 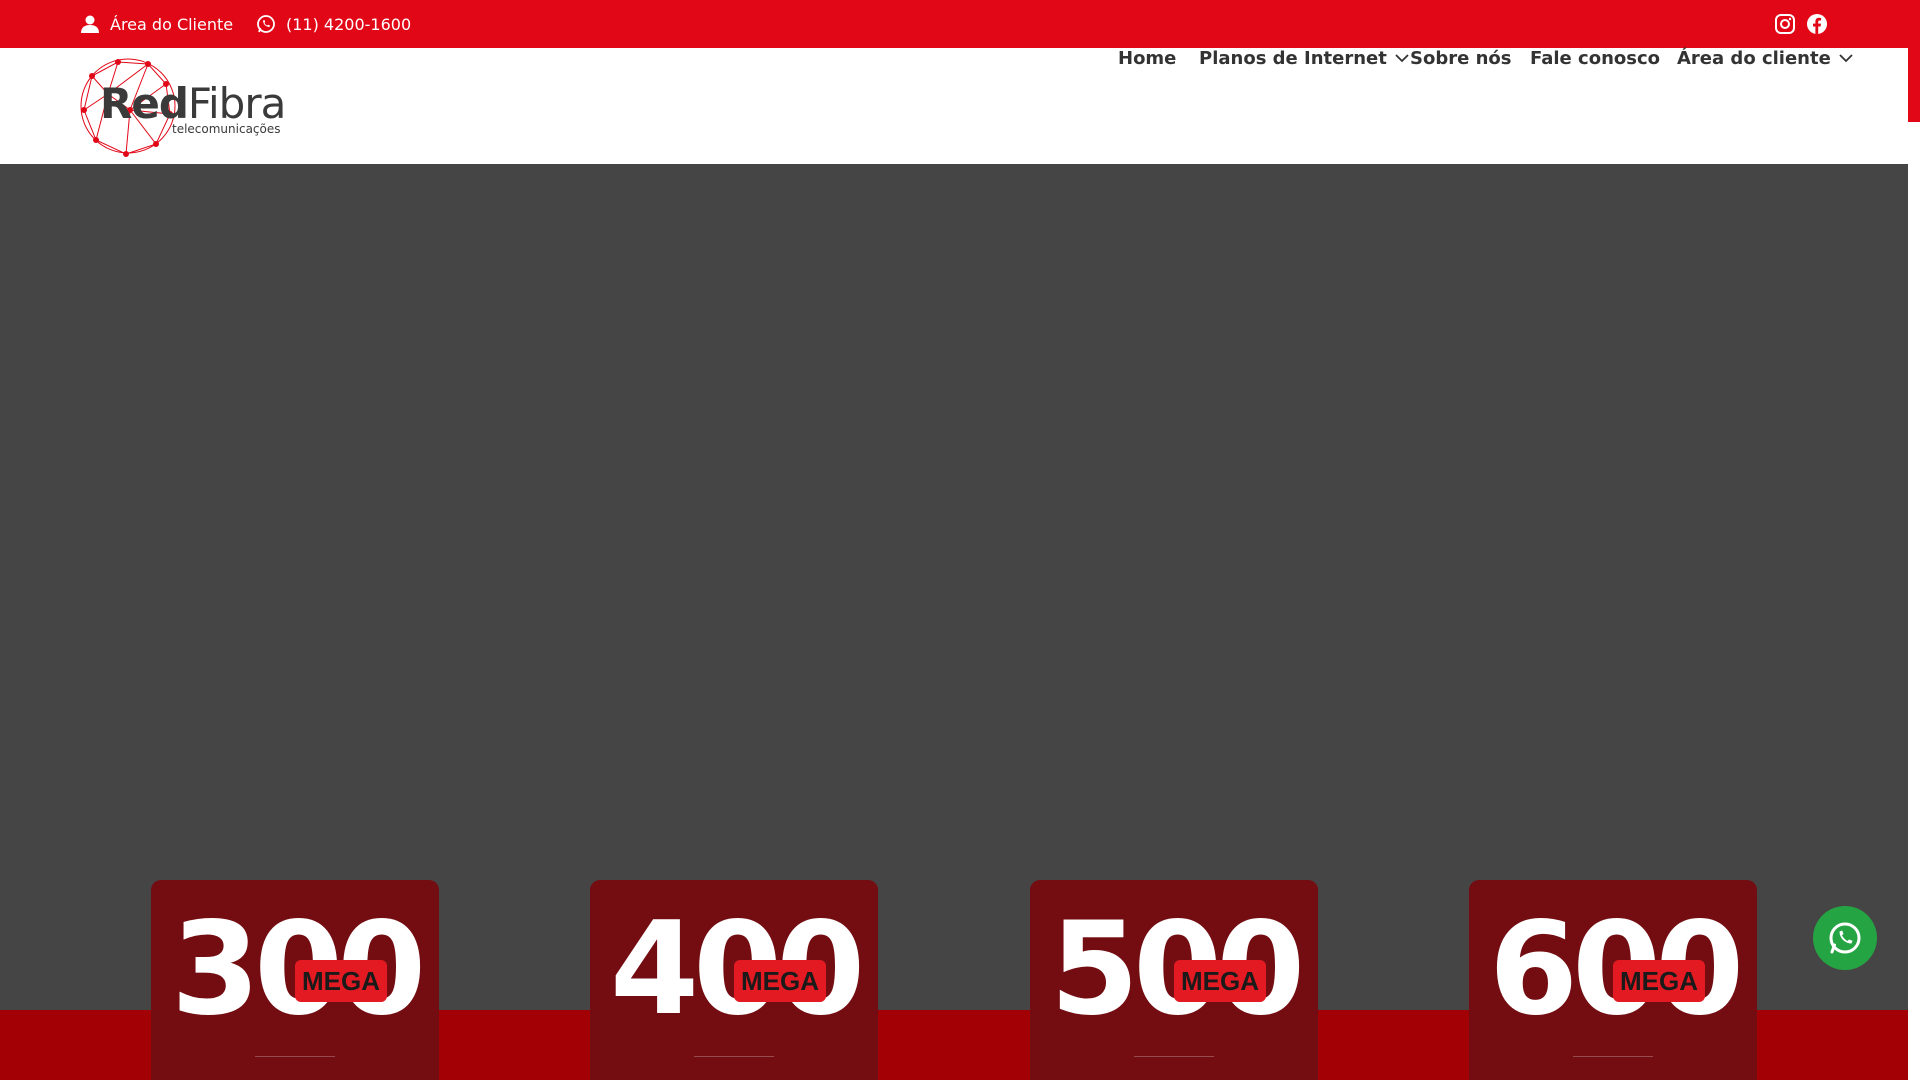 I want to click on nav-home: Home, so click(x=1147, y=58).